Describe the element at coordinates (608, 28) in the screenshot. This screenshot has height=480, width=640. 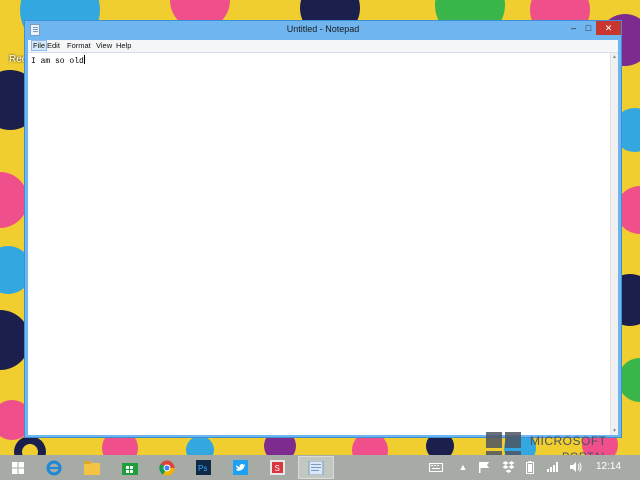
I see `close-button: ✕` at that location.